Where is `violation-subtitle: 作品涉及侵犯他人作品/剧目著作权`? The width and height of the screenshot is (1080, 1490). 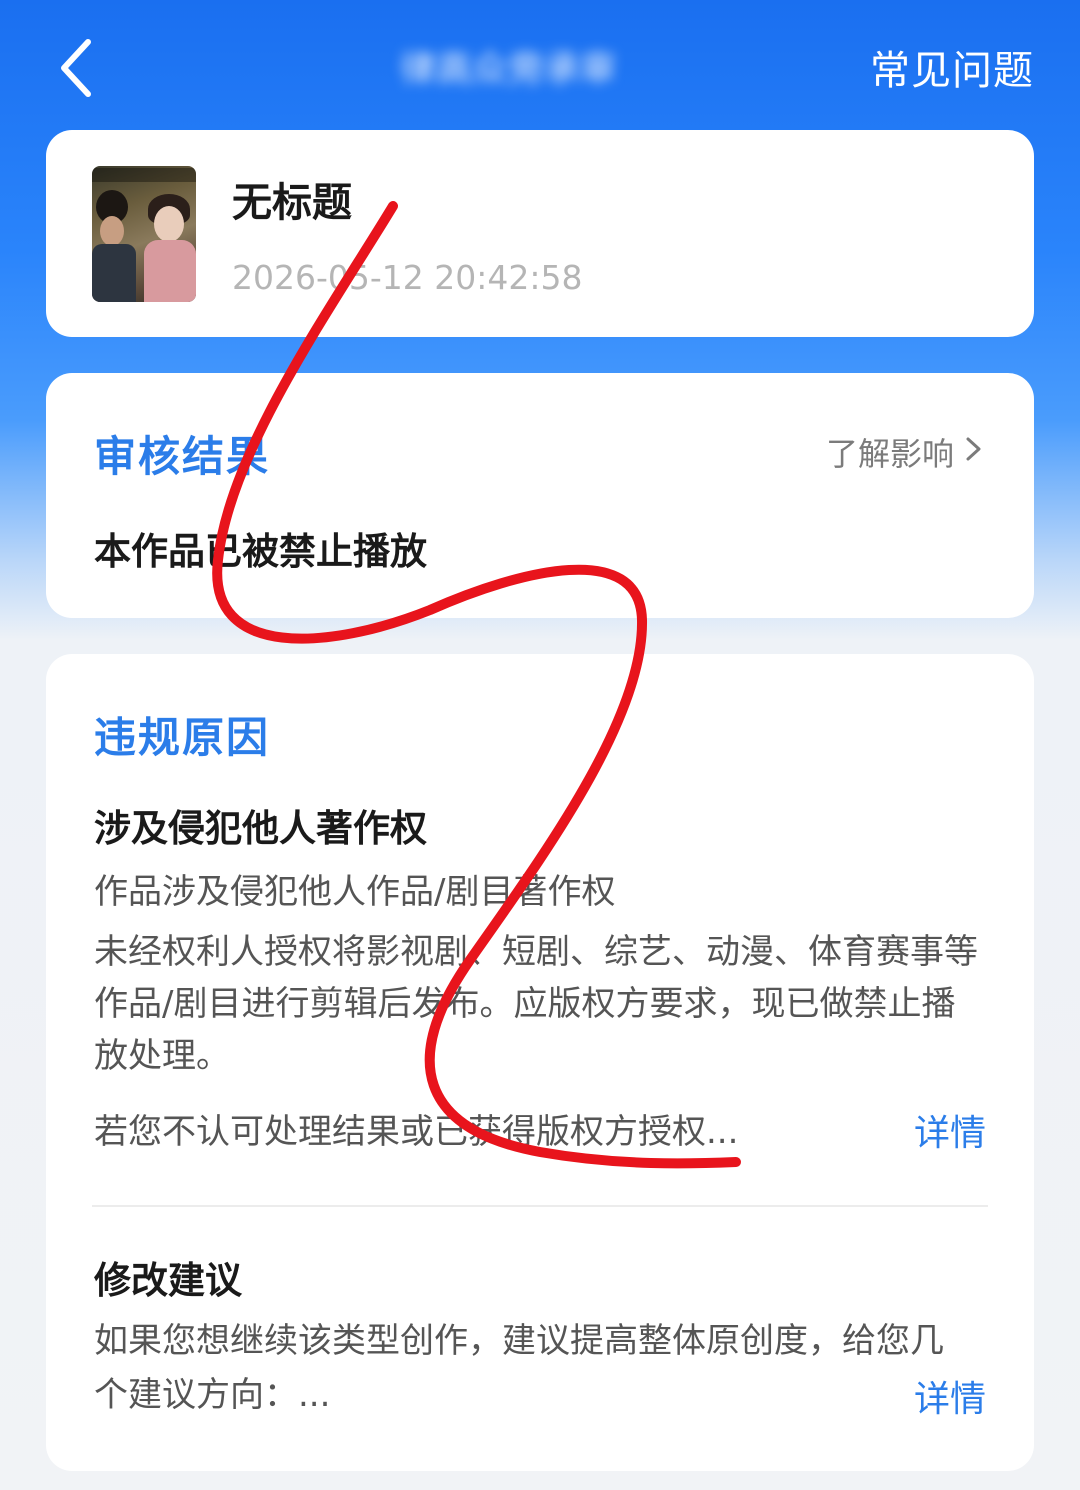 violation-subtitle: 作品涉及侵犯他人作品/剧目著作权 is located at coordinates (355, 892).